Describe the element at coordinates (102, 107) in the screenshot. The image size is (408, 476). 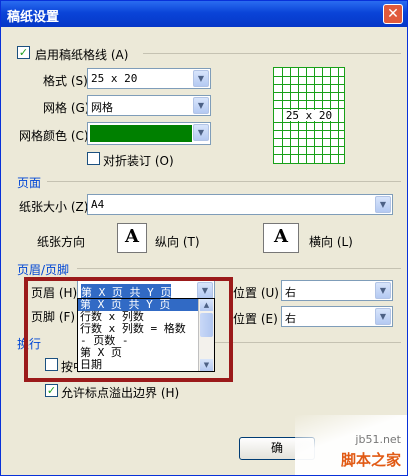
I see `grid-value: 网格` at that location.